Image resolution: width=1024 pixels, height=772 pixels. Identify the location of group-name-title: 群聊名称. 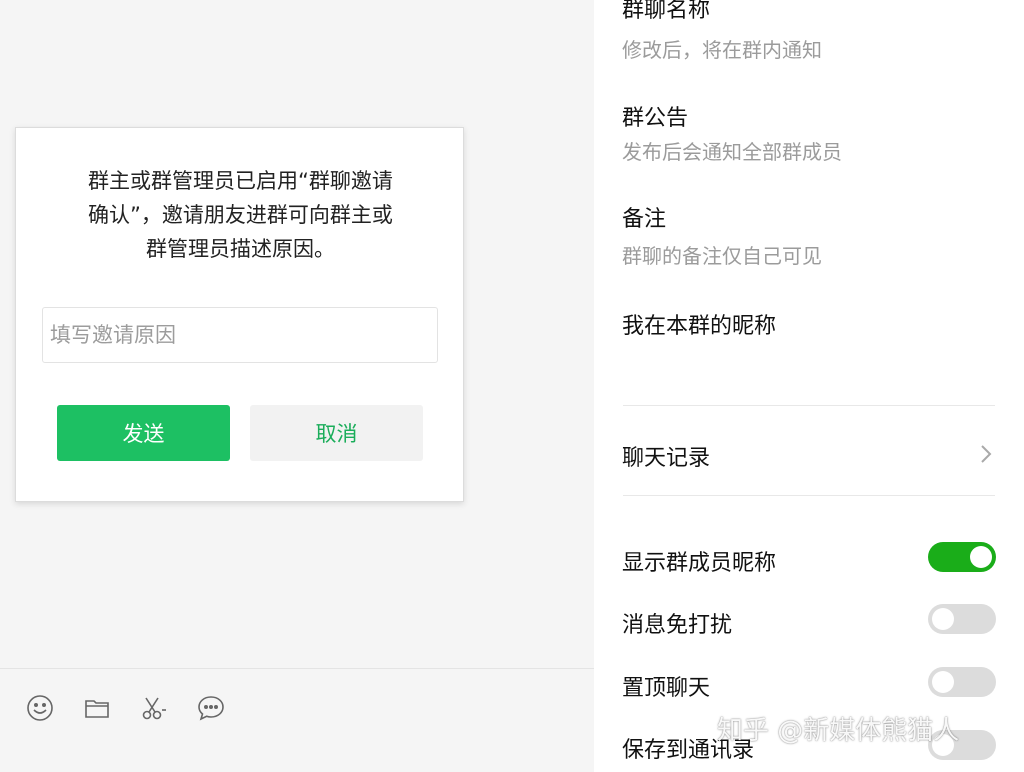
(666, 12).